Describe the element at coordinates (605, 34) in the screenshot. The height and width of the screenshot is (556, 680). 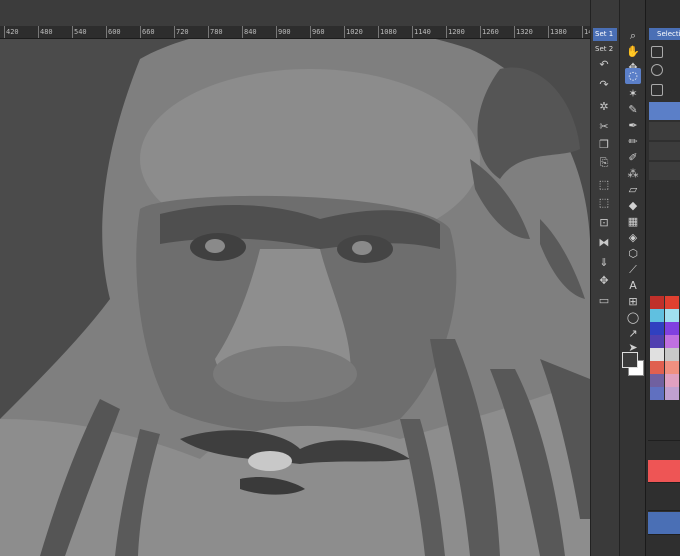
I see `set-tab-1: Set 1` at that location.